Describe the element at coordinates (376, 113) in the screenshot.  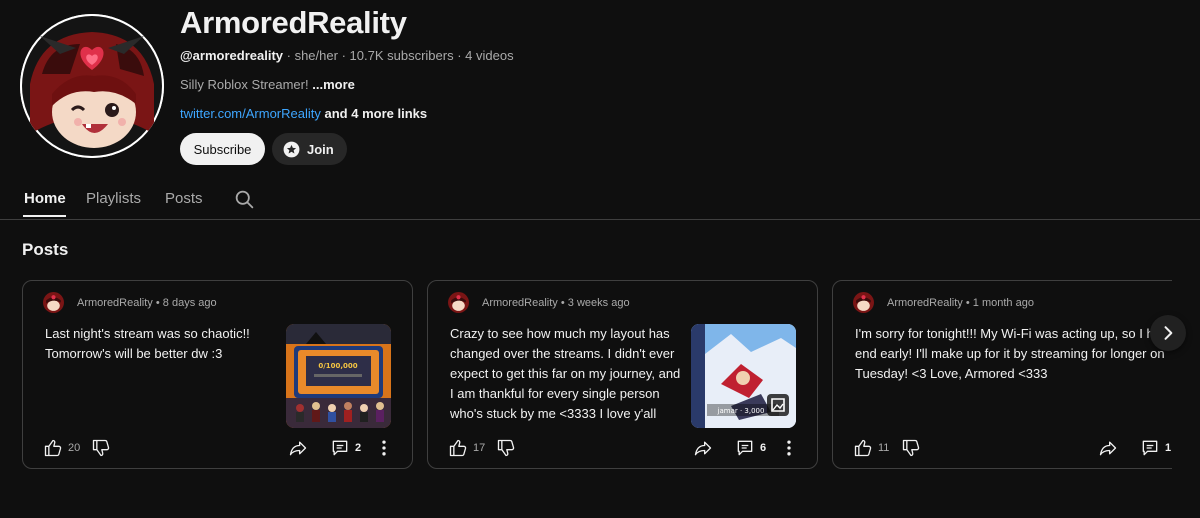
I see `more-links: and 4 more links` at that location.